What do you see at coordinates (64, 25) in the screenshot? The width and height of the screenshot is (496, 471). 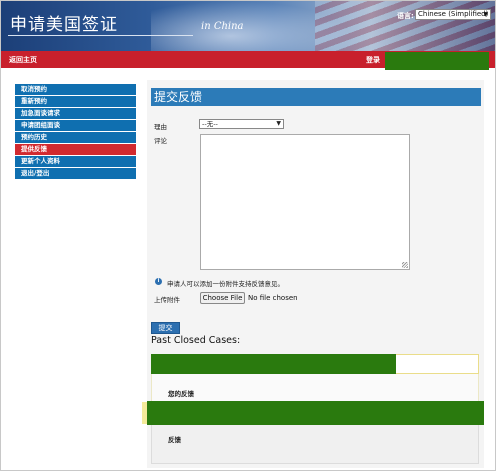 I see `site-title: 申请美国签证` at bounding box center [64, 25].